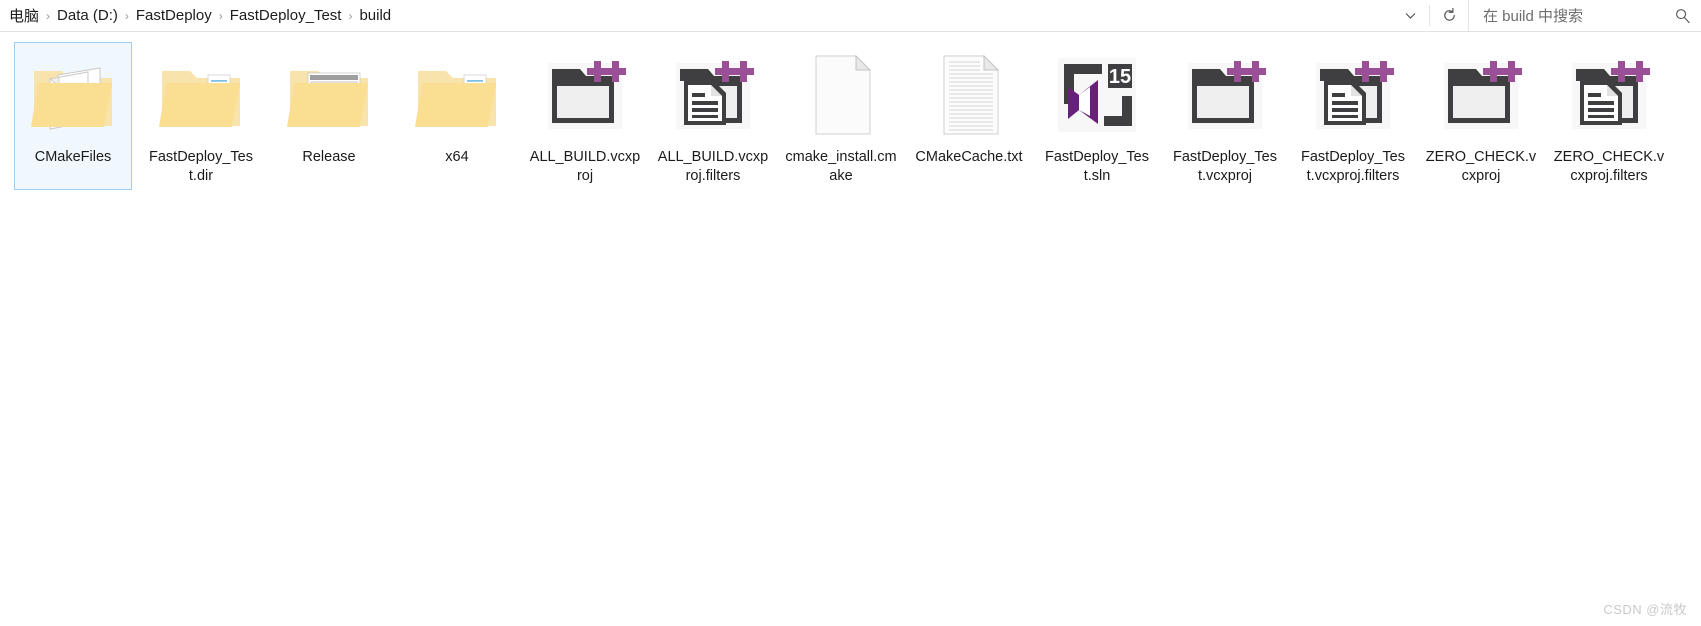 The height and width of the screenshot is (626, 1701). I want to click on breadcrumb-item-1: Data (D:), so click(87, 15).